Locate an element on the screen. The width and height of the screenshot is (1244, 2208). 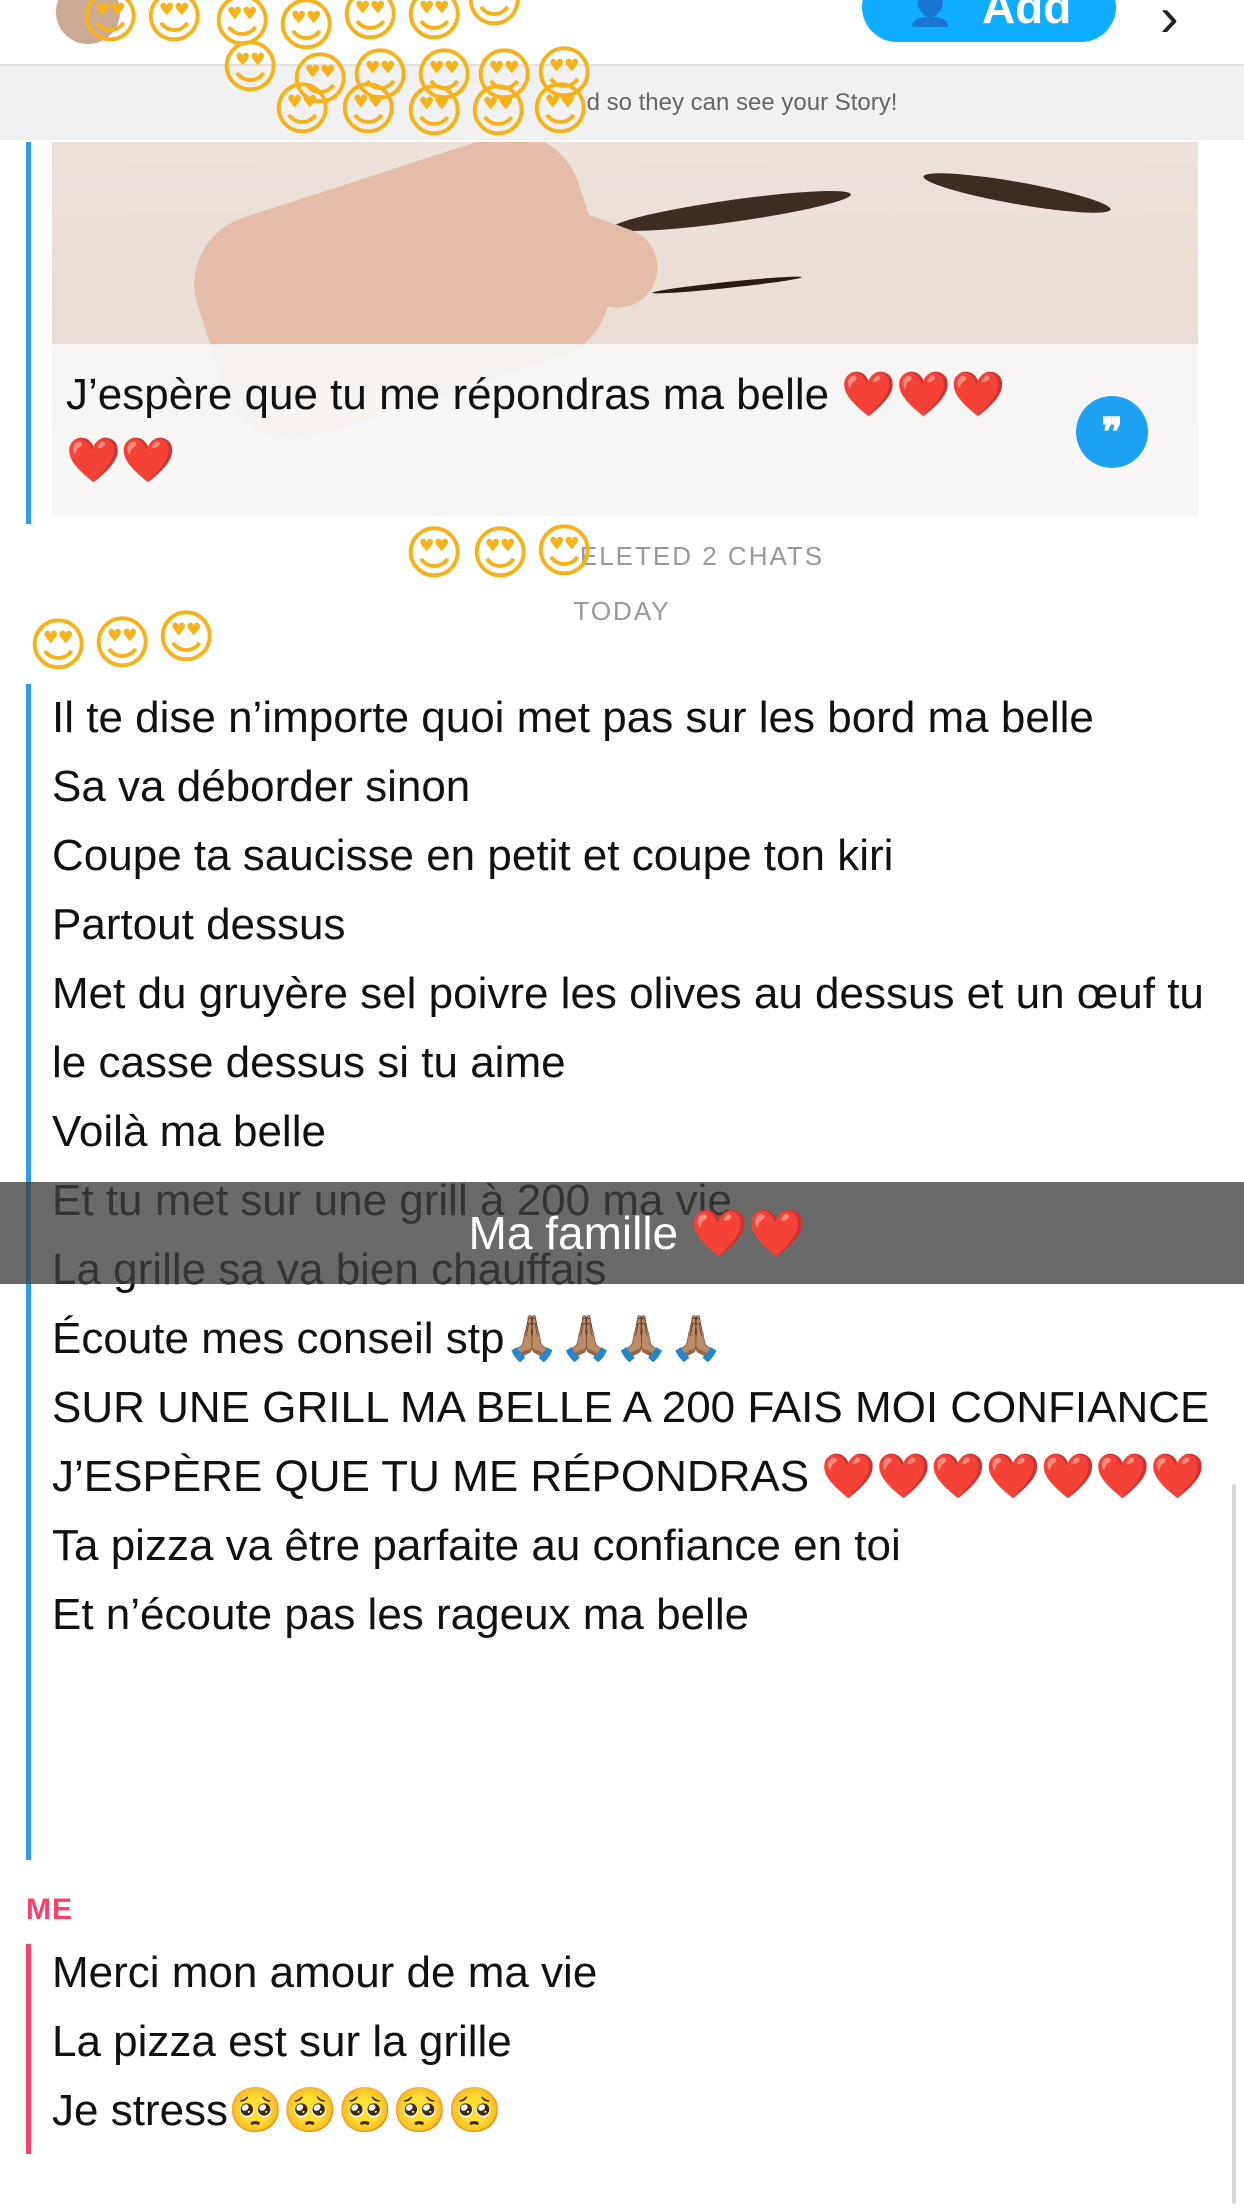
message: Et n’écoute pas les rageux ma belle is located at coordinates (632, 1614).